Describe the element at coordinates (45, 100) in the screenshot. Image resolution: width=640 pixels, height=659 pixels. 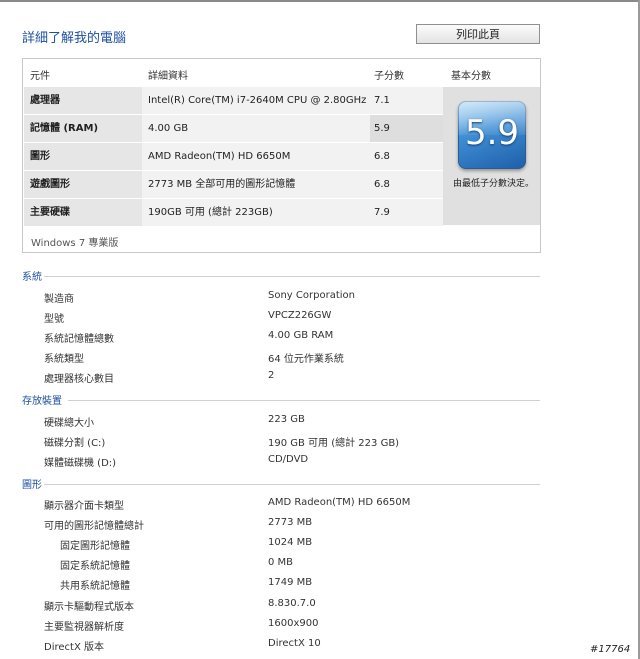
I see `component-name: 處理器` at that location.